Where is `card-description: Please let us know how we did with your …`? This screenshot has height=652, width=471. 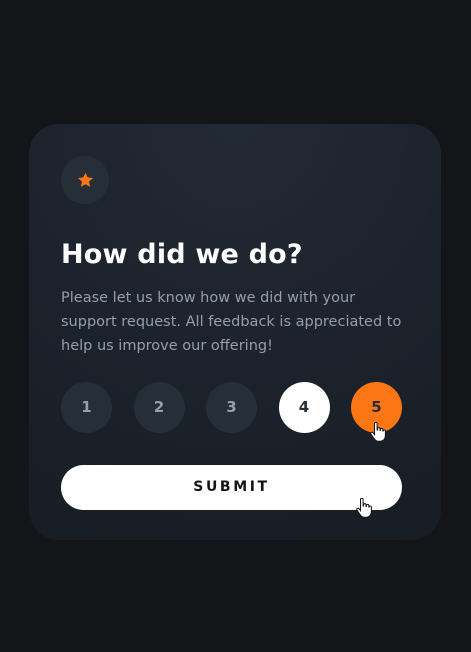
card-description: Please let us know how we did with your … is located at coordinates (231, 321).